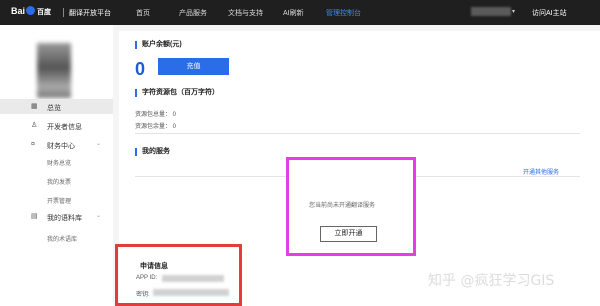 The height and width of the screenshot is (306, 600). I want to click on sidebar-item-finance: ¤ 财务中心 ⌄, so click(56, 144).